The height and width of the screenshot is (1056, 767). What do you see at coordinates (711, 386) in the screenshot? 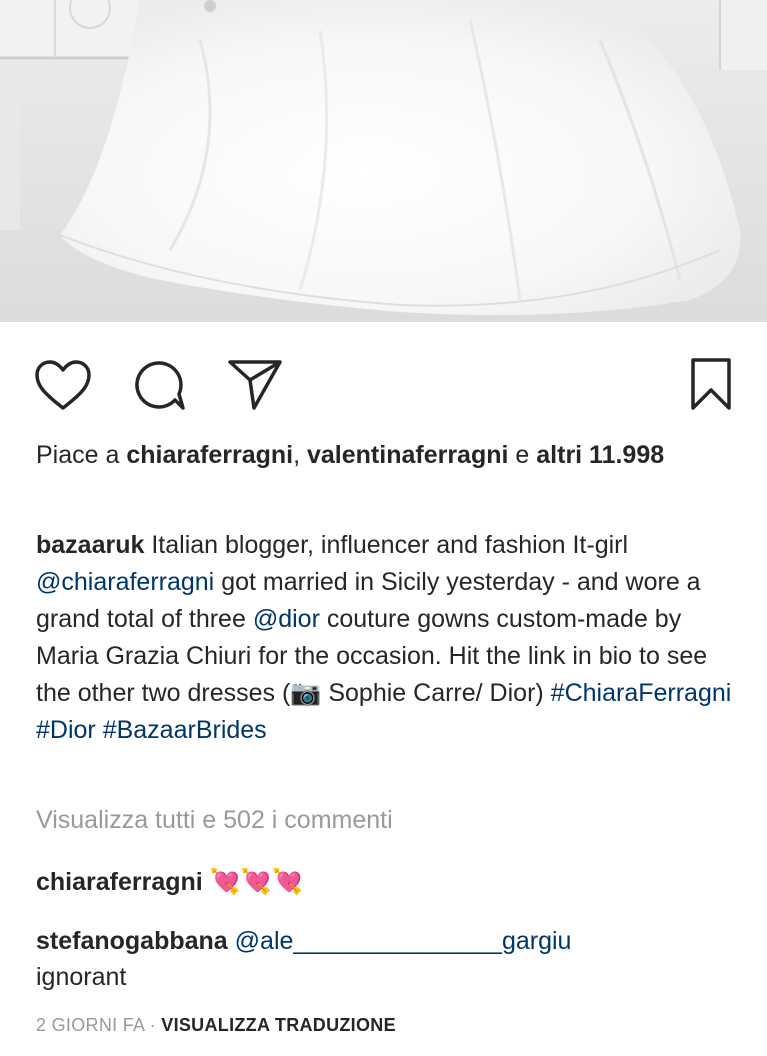
I see `bookmark-icon` at bounding box center [711, 386].